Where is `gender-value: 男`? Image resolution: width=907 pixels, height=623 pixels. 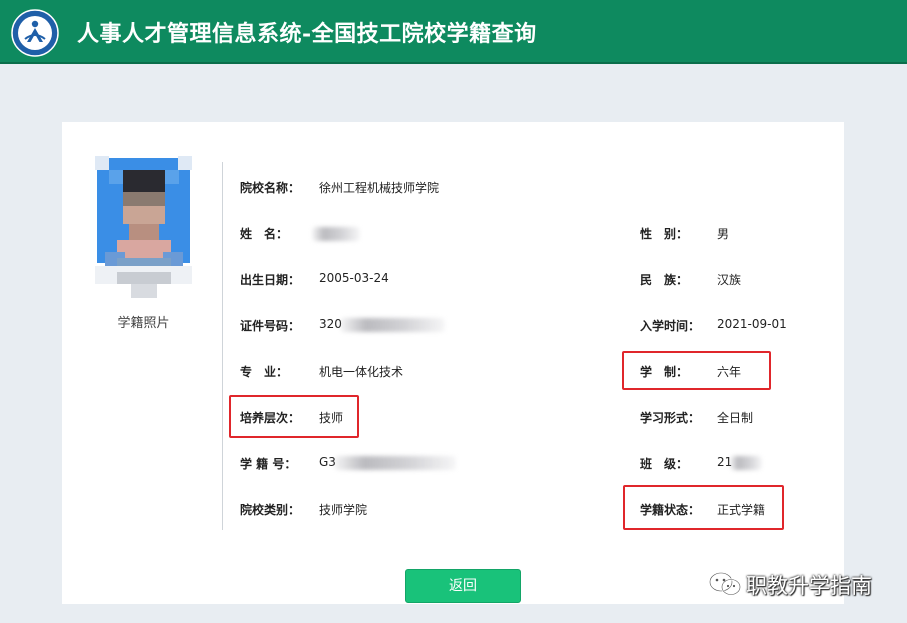
gender-value: 男 is located at coordinates (723, 234).